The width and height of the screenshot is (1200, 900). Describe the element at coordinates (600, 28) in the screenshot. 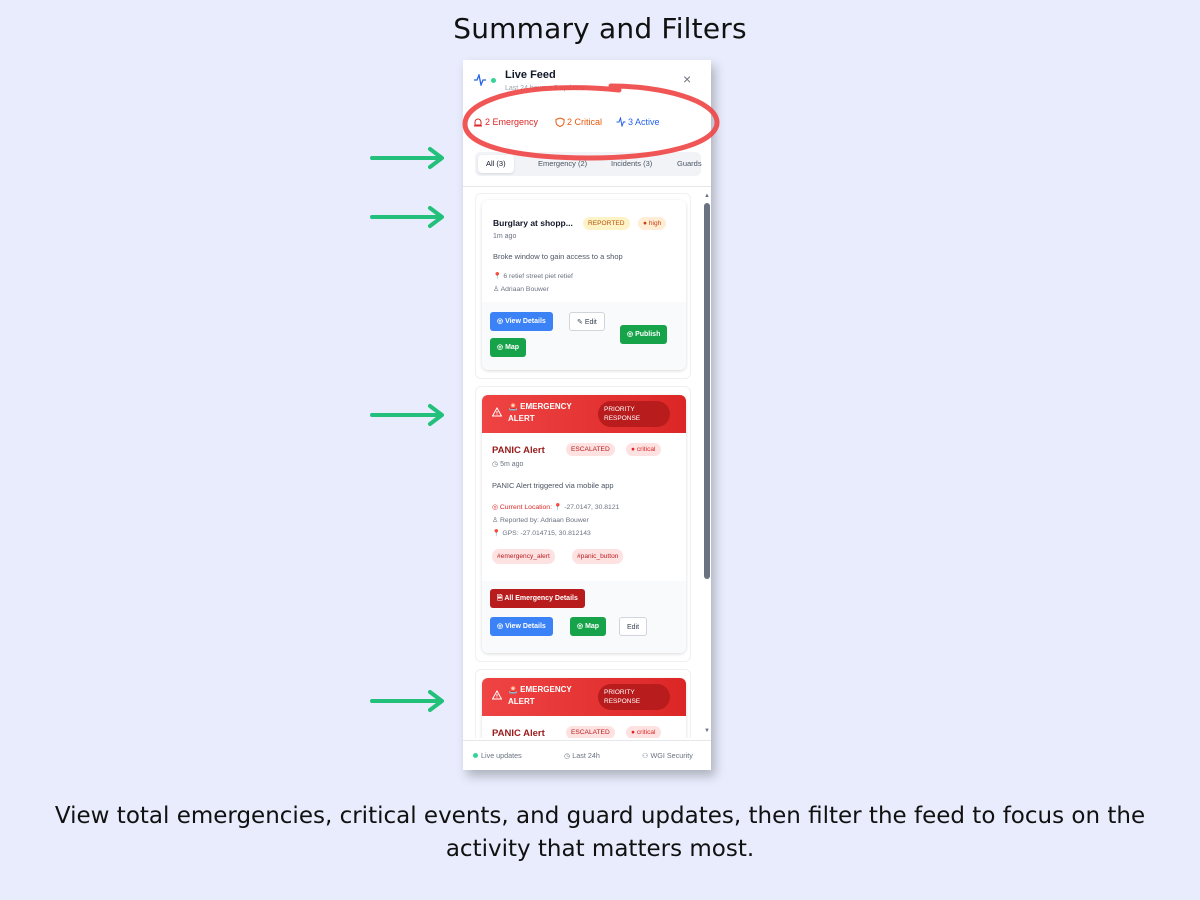

I see `page-heading: Summary and Filters` at that location.